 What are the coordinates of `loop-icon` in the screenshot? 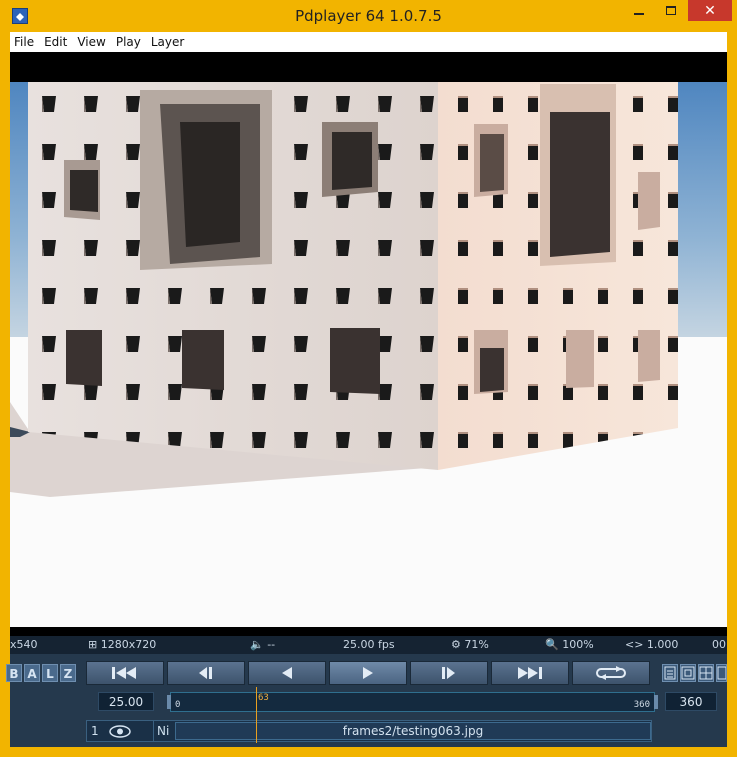 It's located at (611, 673).